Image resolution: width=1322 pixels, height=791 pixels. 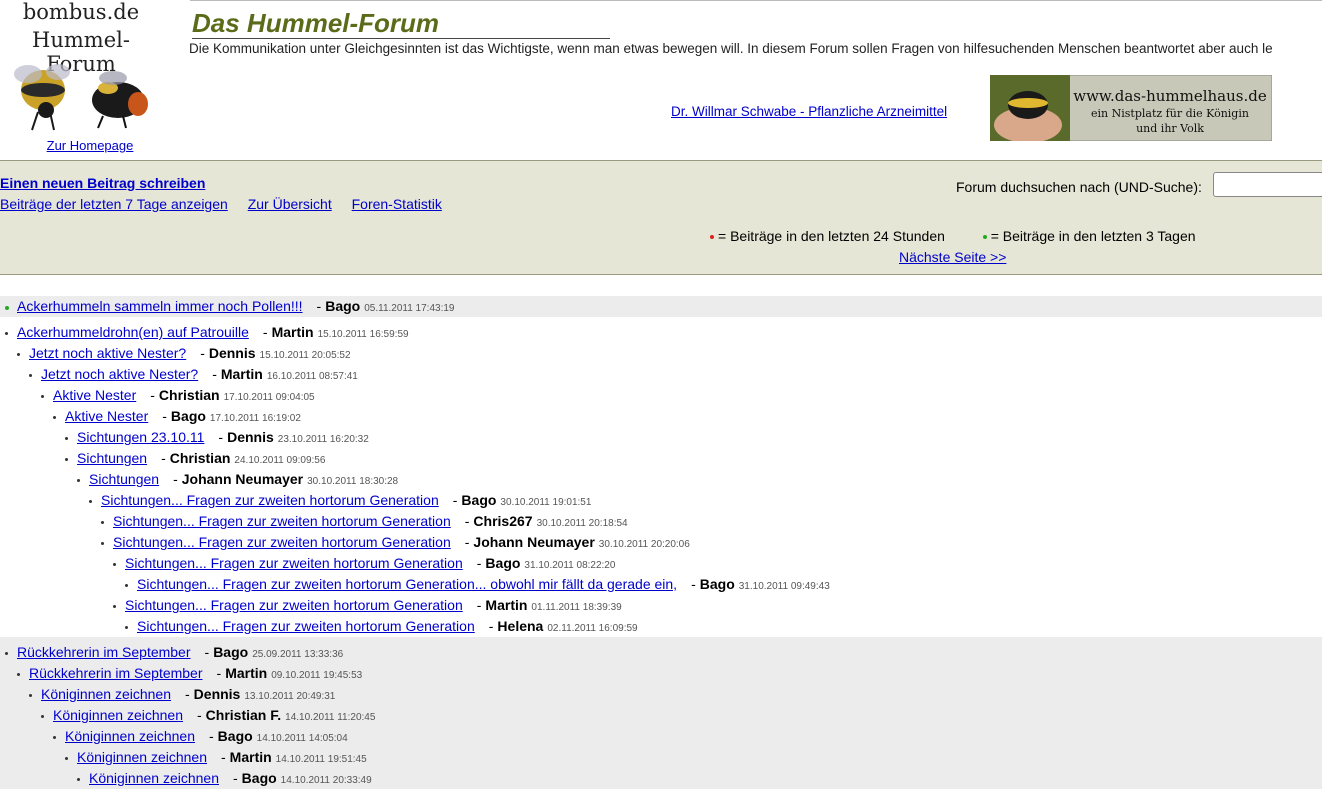 I want to click on post-author: Christian F., so click(x=243, y=715).